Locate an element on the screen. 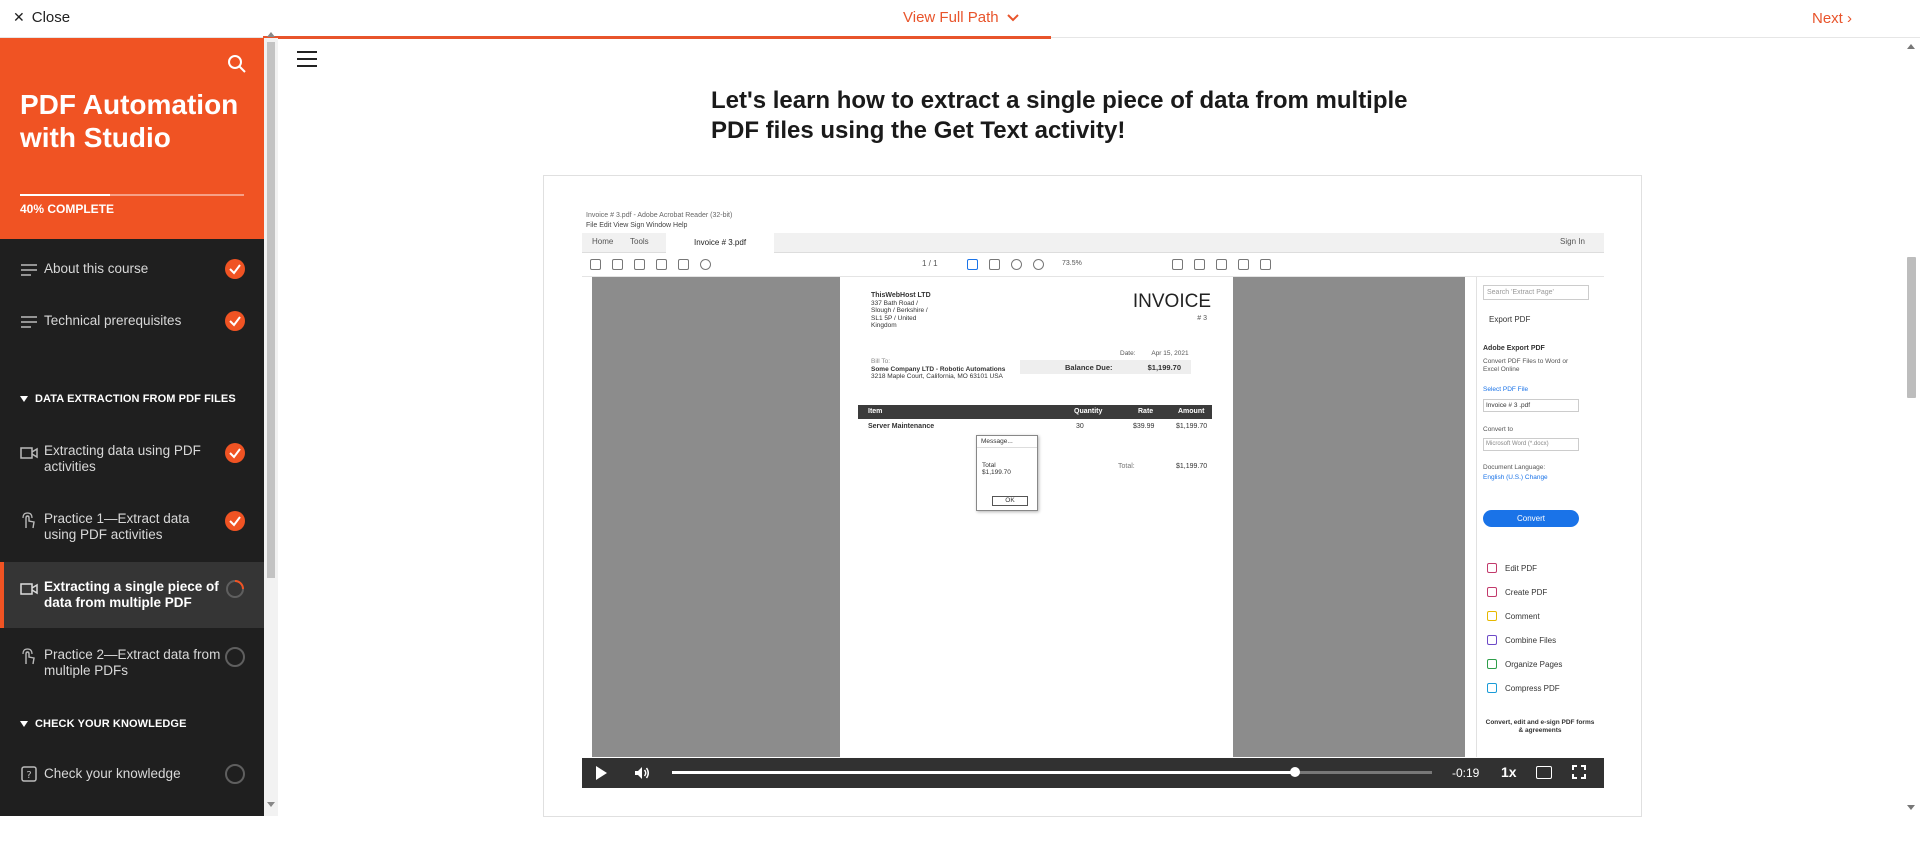  message-box-dialog: Message... Total $1,199.70 OK is located at coordinates (1007, 473).